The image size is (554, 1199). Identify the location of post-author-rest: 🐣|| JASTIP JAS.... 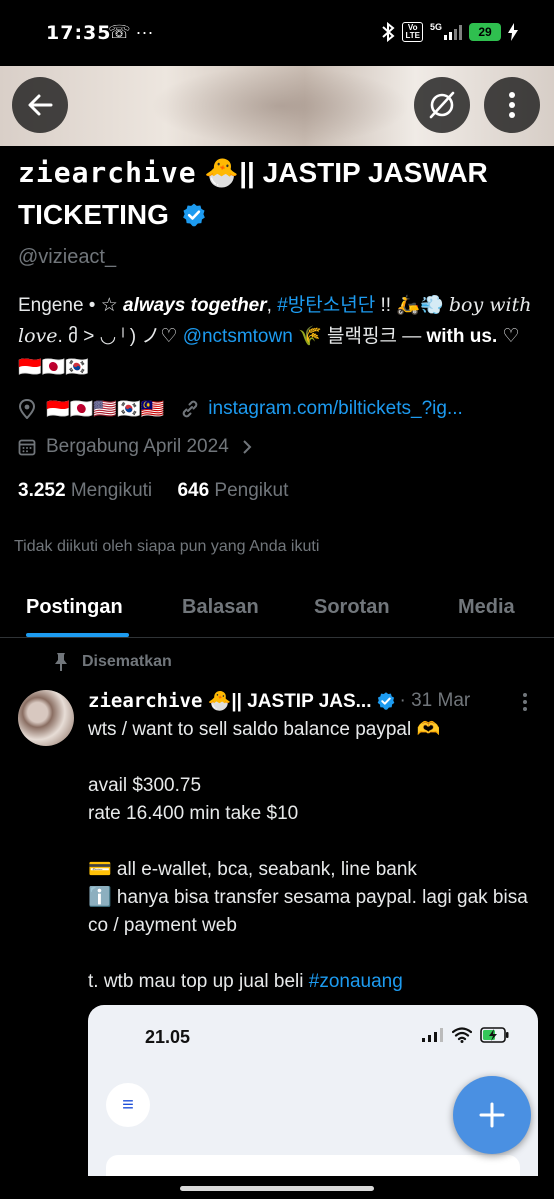
(287, 701).